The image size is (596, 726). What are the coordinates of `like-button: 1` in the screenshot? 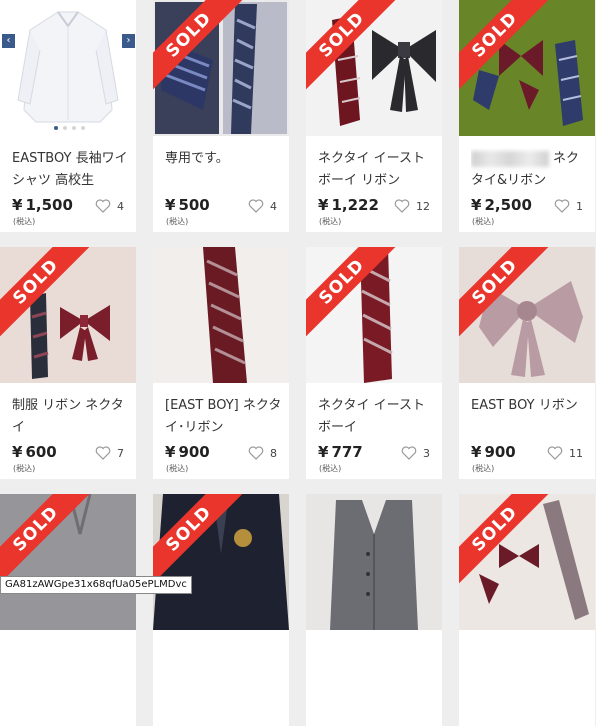 It's located at (568, 206).